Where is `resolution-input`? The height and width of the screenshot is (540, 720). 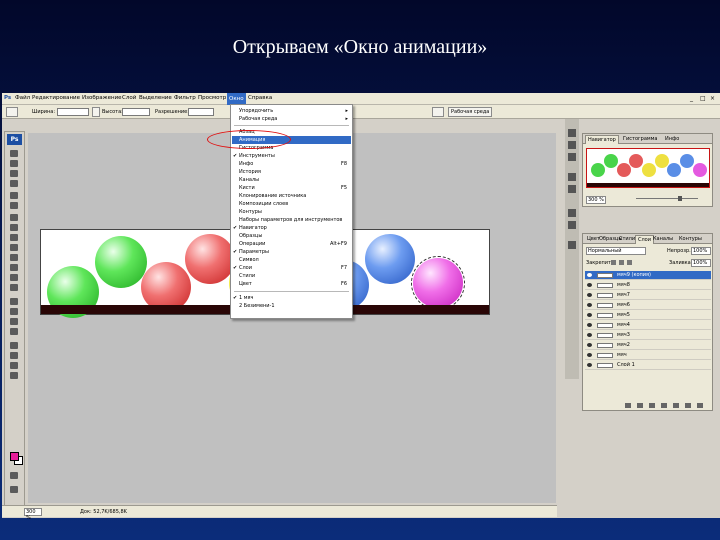
resolution-input is located at coordinates (201, 112).